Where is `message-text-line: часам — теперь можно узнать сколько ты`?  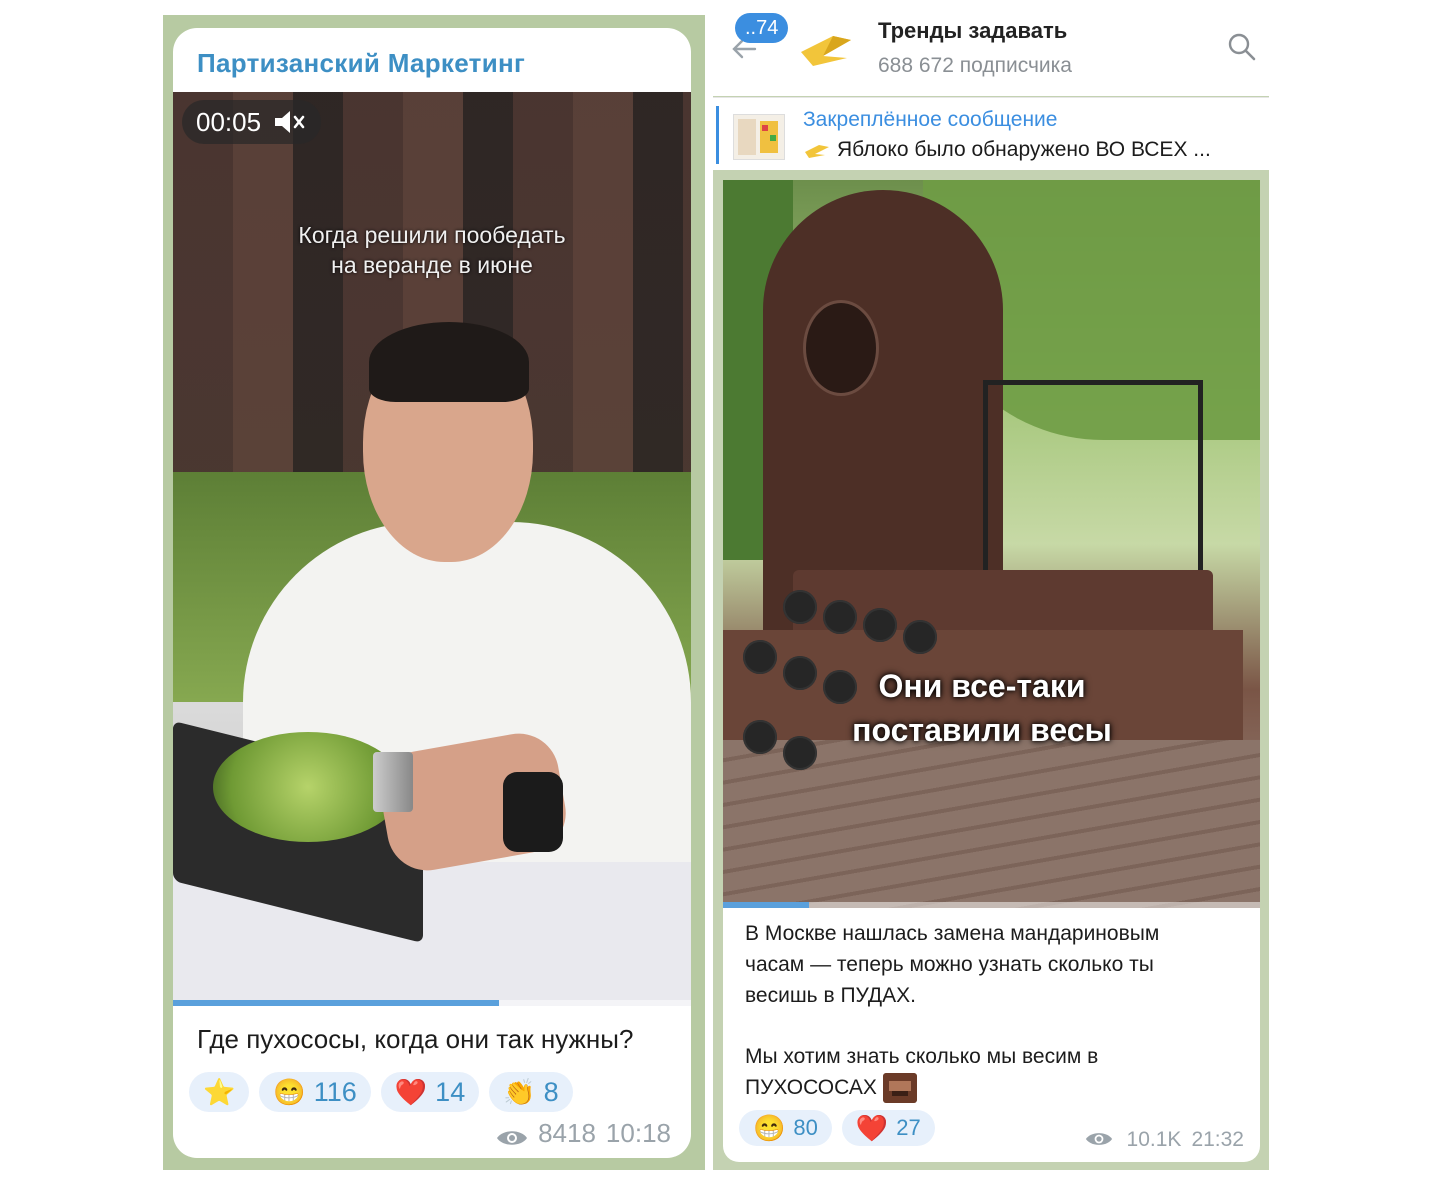 message-text-line: часам — теперь можно узнать сколько ты is located at coordinates (949, 964).